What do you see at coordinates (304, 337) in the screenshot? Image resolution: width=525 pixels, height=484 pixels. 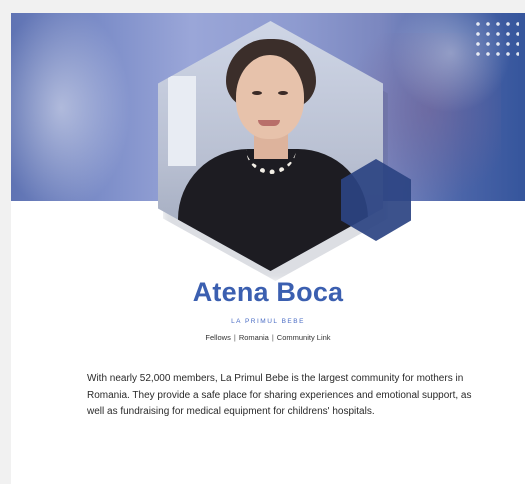 I see `community-link: Community Link` at bounding box center [304, 337].